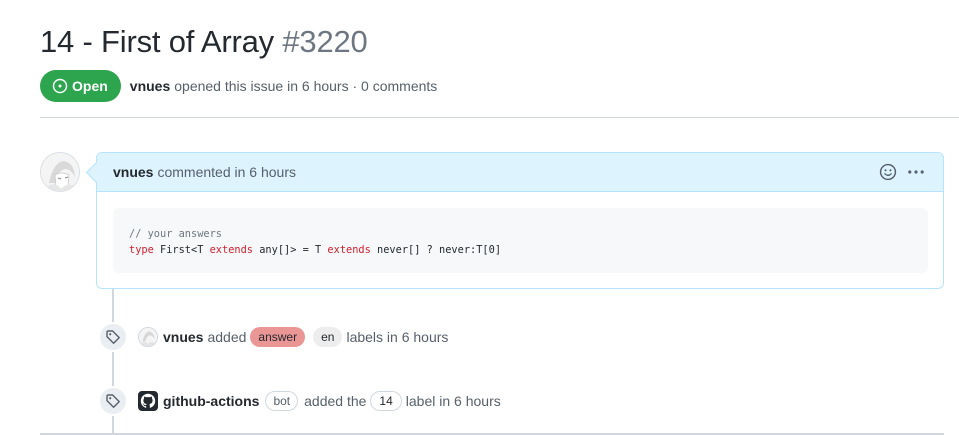 Image resolution: width=959 pixels, height=435 pixels. What do you see at coordinates (133, 172) in the screenshot?
I see `comment-author-link: vnues` at bounding box center [133, 172].